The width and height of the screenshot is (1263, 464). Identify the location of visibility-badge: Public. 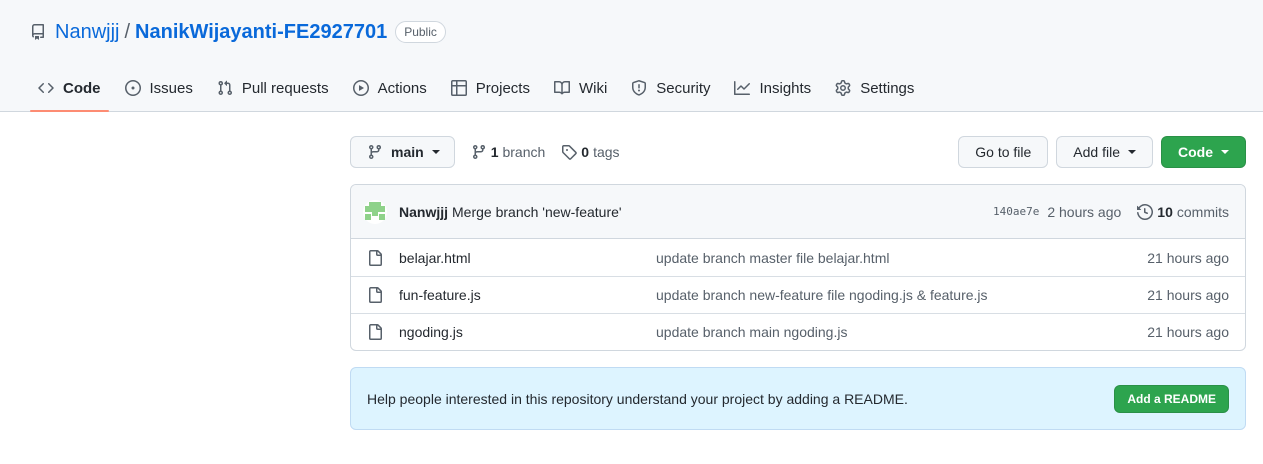
(420, 32).